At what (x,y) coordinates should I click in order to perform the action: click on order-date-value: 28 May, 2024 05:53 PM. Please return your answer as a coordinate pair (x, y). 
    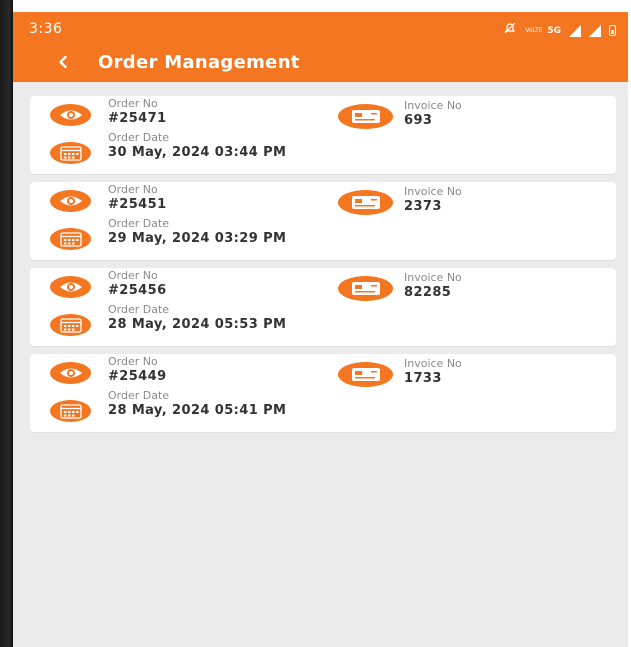
    Looking at the image, I should click on (197, 324).